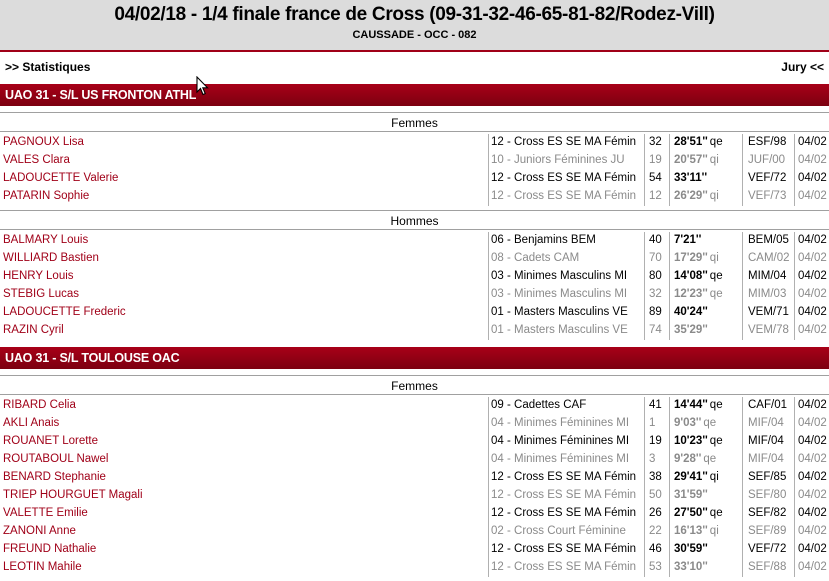 The width and height of the screenshot is (829, 581). Describe the element at coordinates (54, 477) in the screenshot. I see `athlete-name-link: BENARD Stephanie` at that location.